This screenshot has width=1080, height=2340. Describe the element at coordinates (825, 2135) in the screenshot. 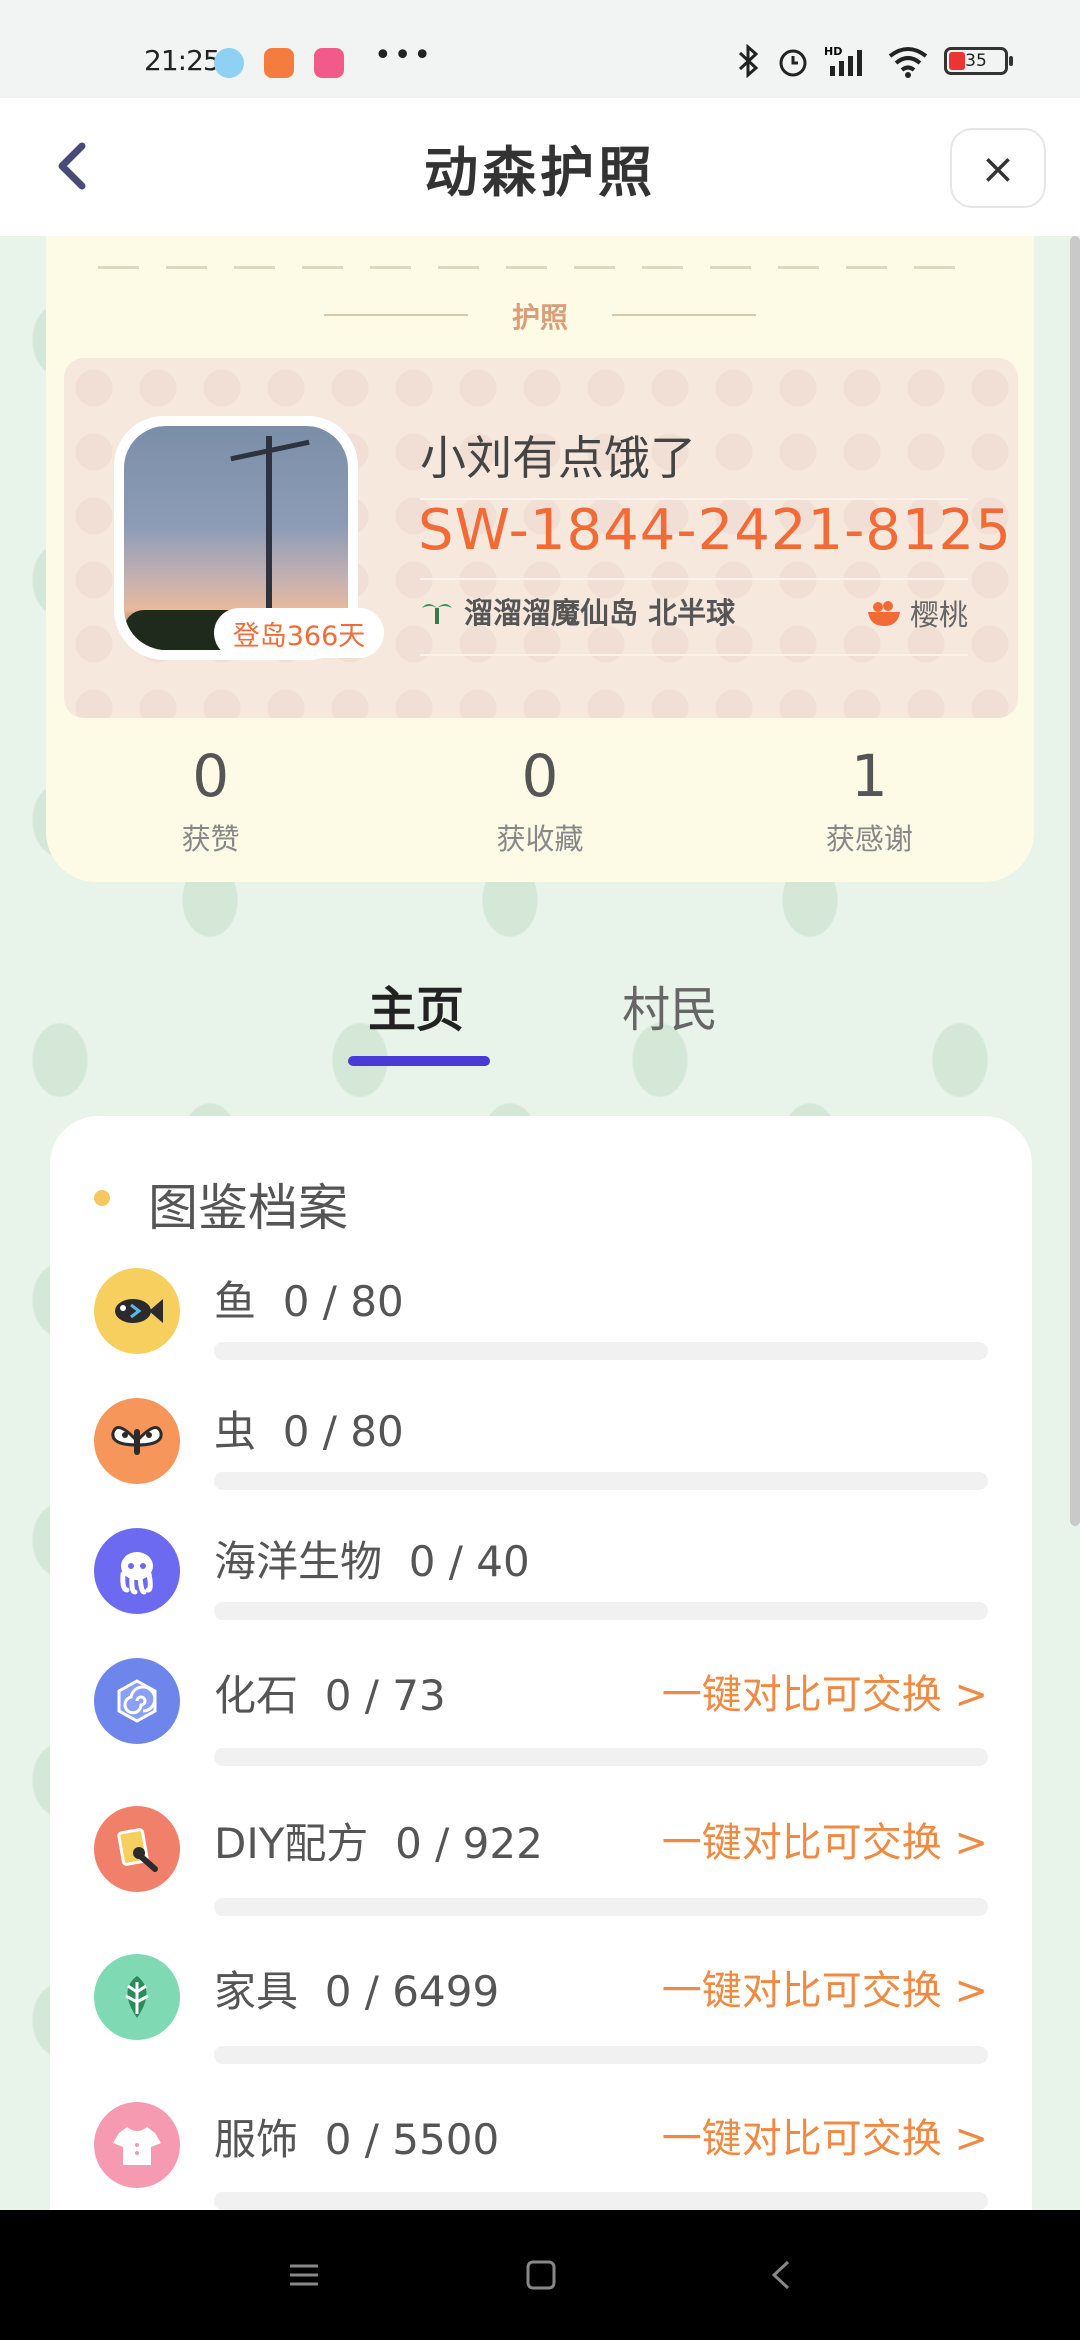

I see `compare-exchange-link-clothing: 一键对比可交换 >` at that location.